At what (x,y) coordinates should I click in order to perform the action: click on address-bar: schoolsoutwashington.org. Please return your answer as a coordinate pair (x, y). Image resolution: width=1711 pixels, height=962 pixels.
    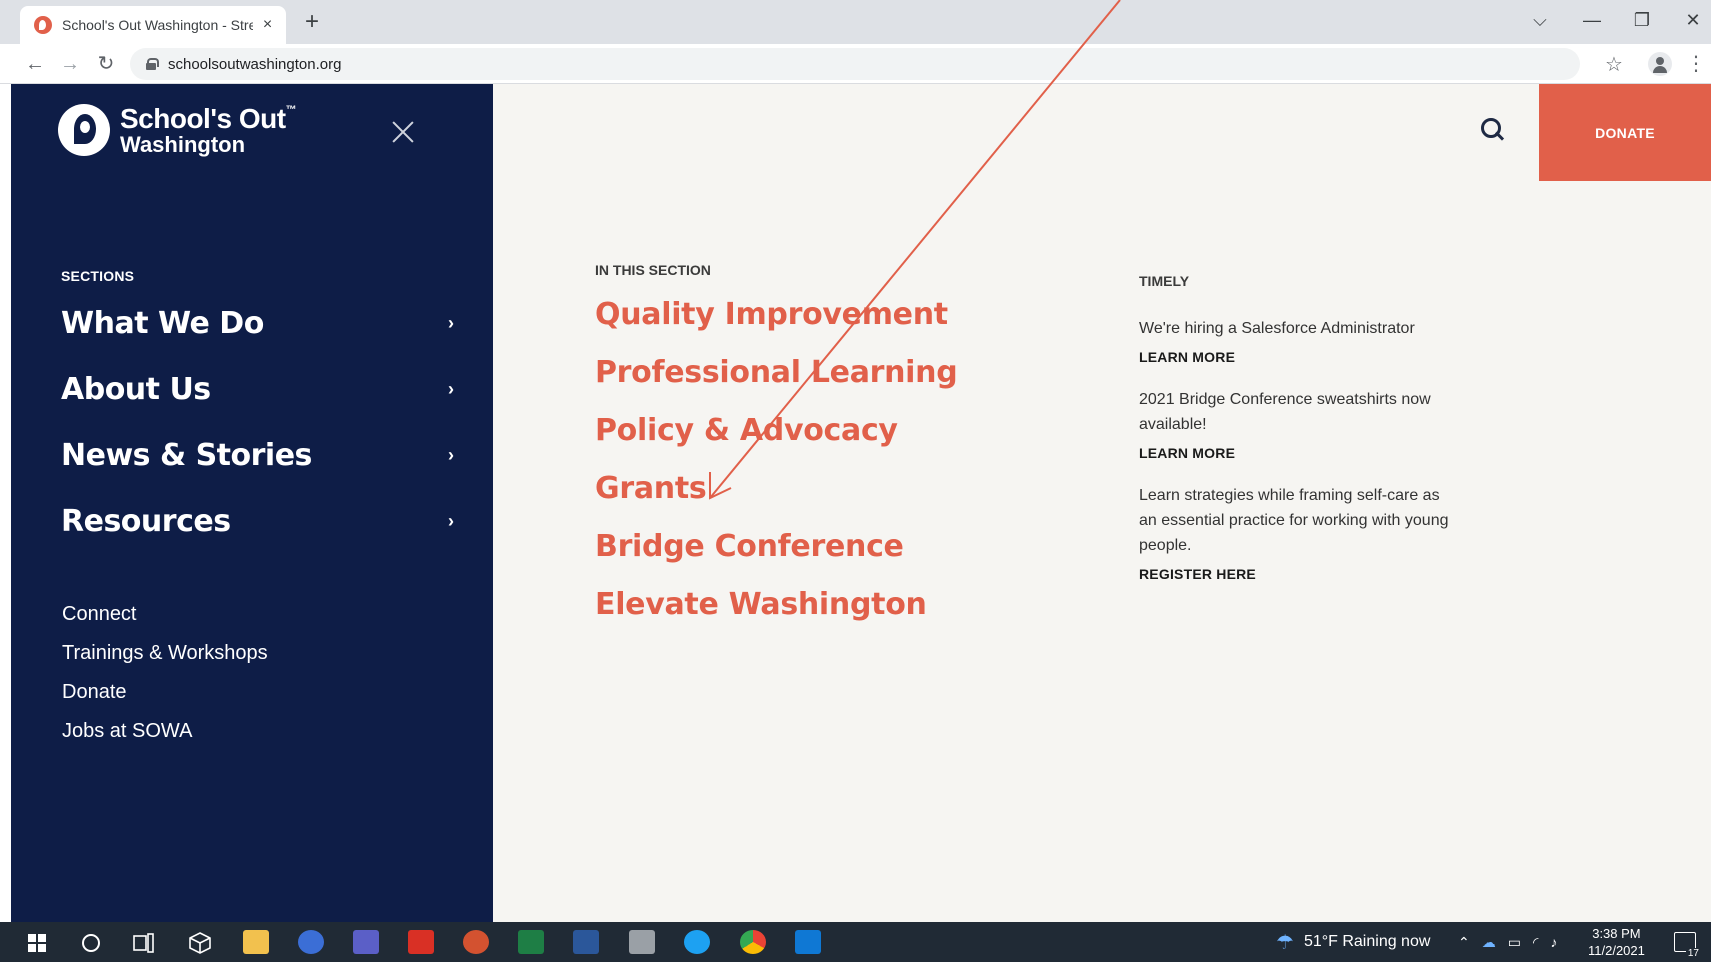
    Looking at the image, I should click on (855, 64).